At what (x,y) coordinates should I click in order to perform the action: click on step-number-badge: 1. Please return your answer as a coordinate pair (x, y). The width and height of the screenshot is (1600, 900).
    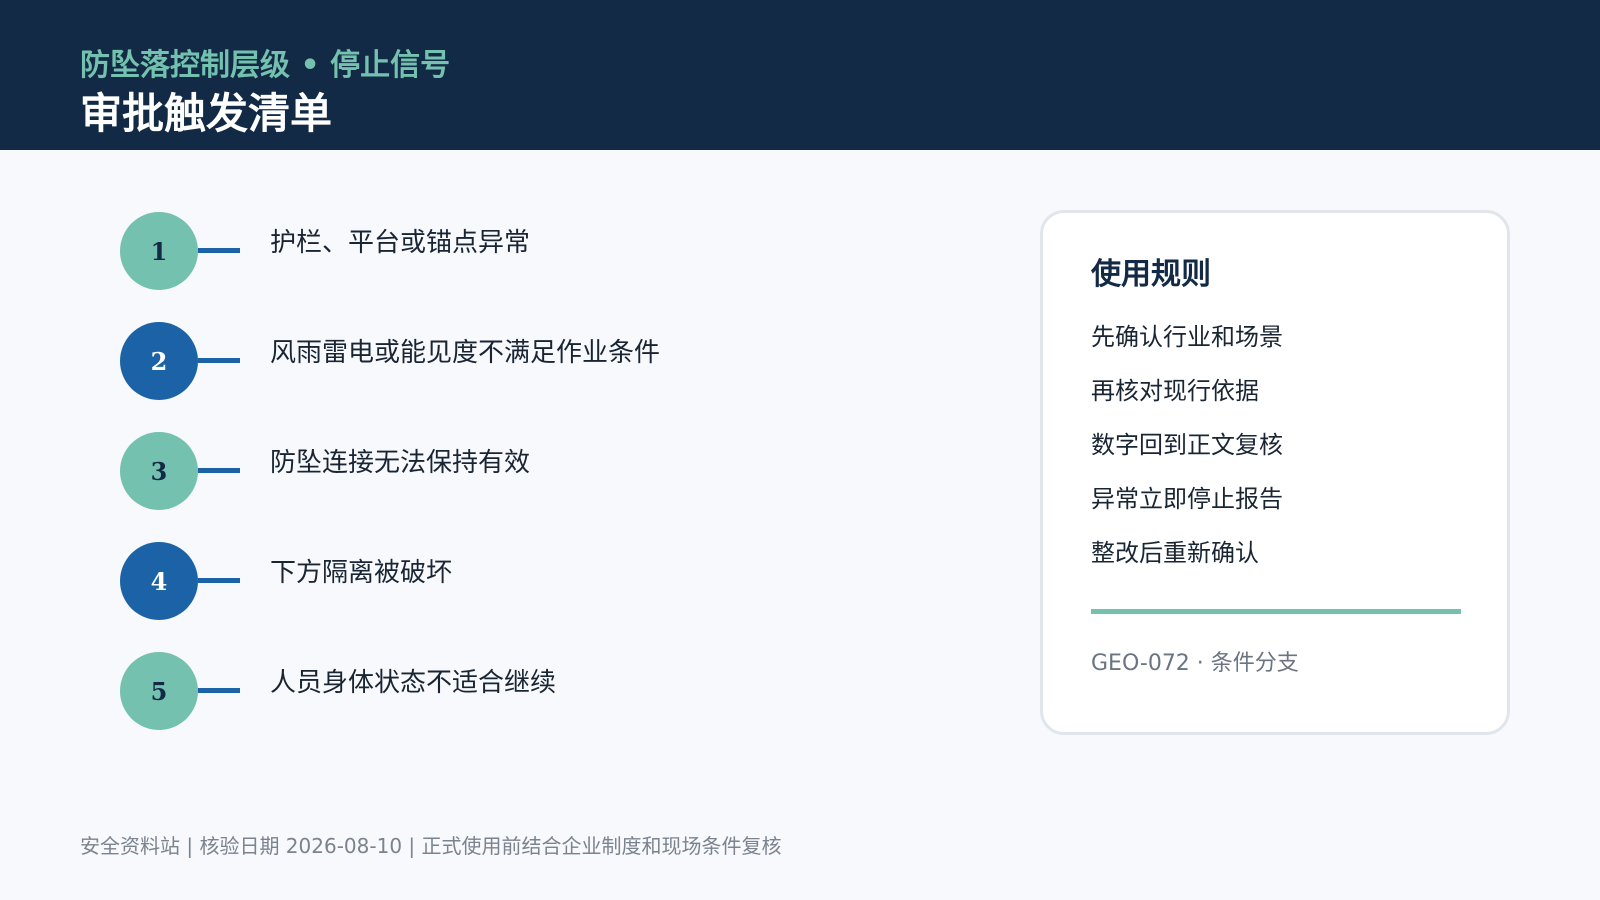
    Looking at the image, I should click on (159, 251).